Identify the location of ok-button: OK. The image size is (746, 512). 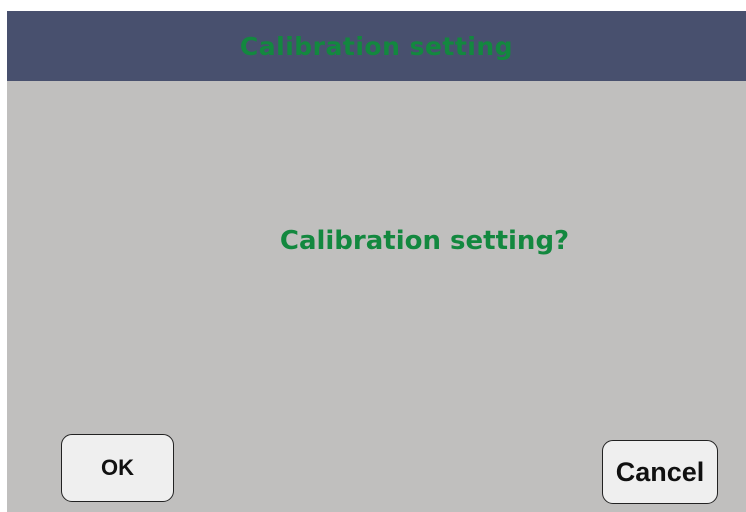
(117, 468).